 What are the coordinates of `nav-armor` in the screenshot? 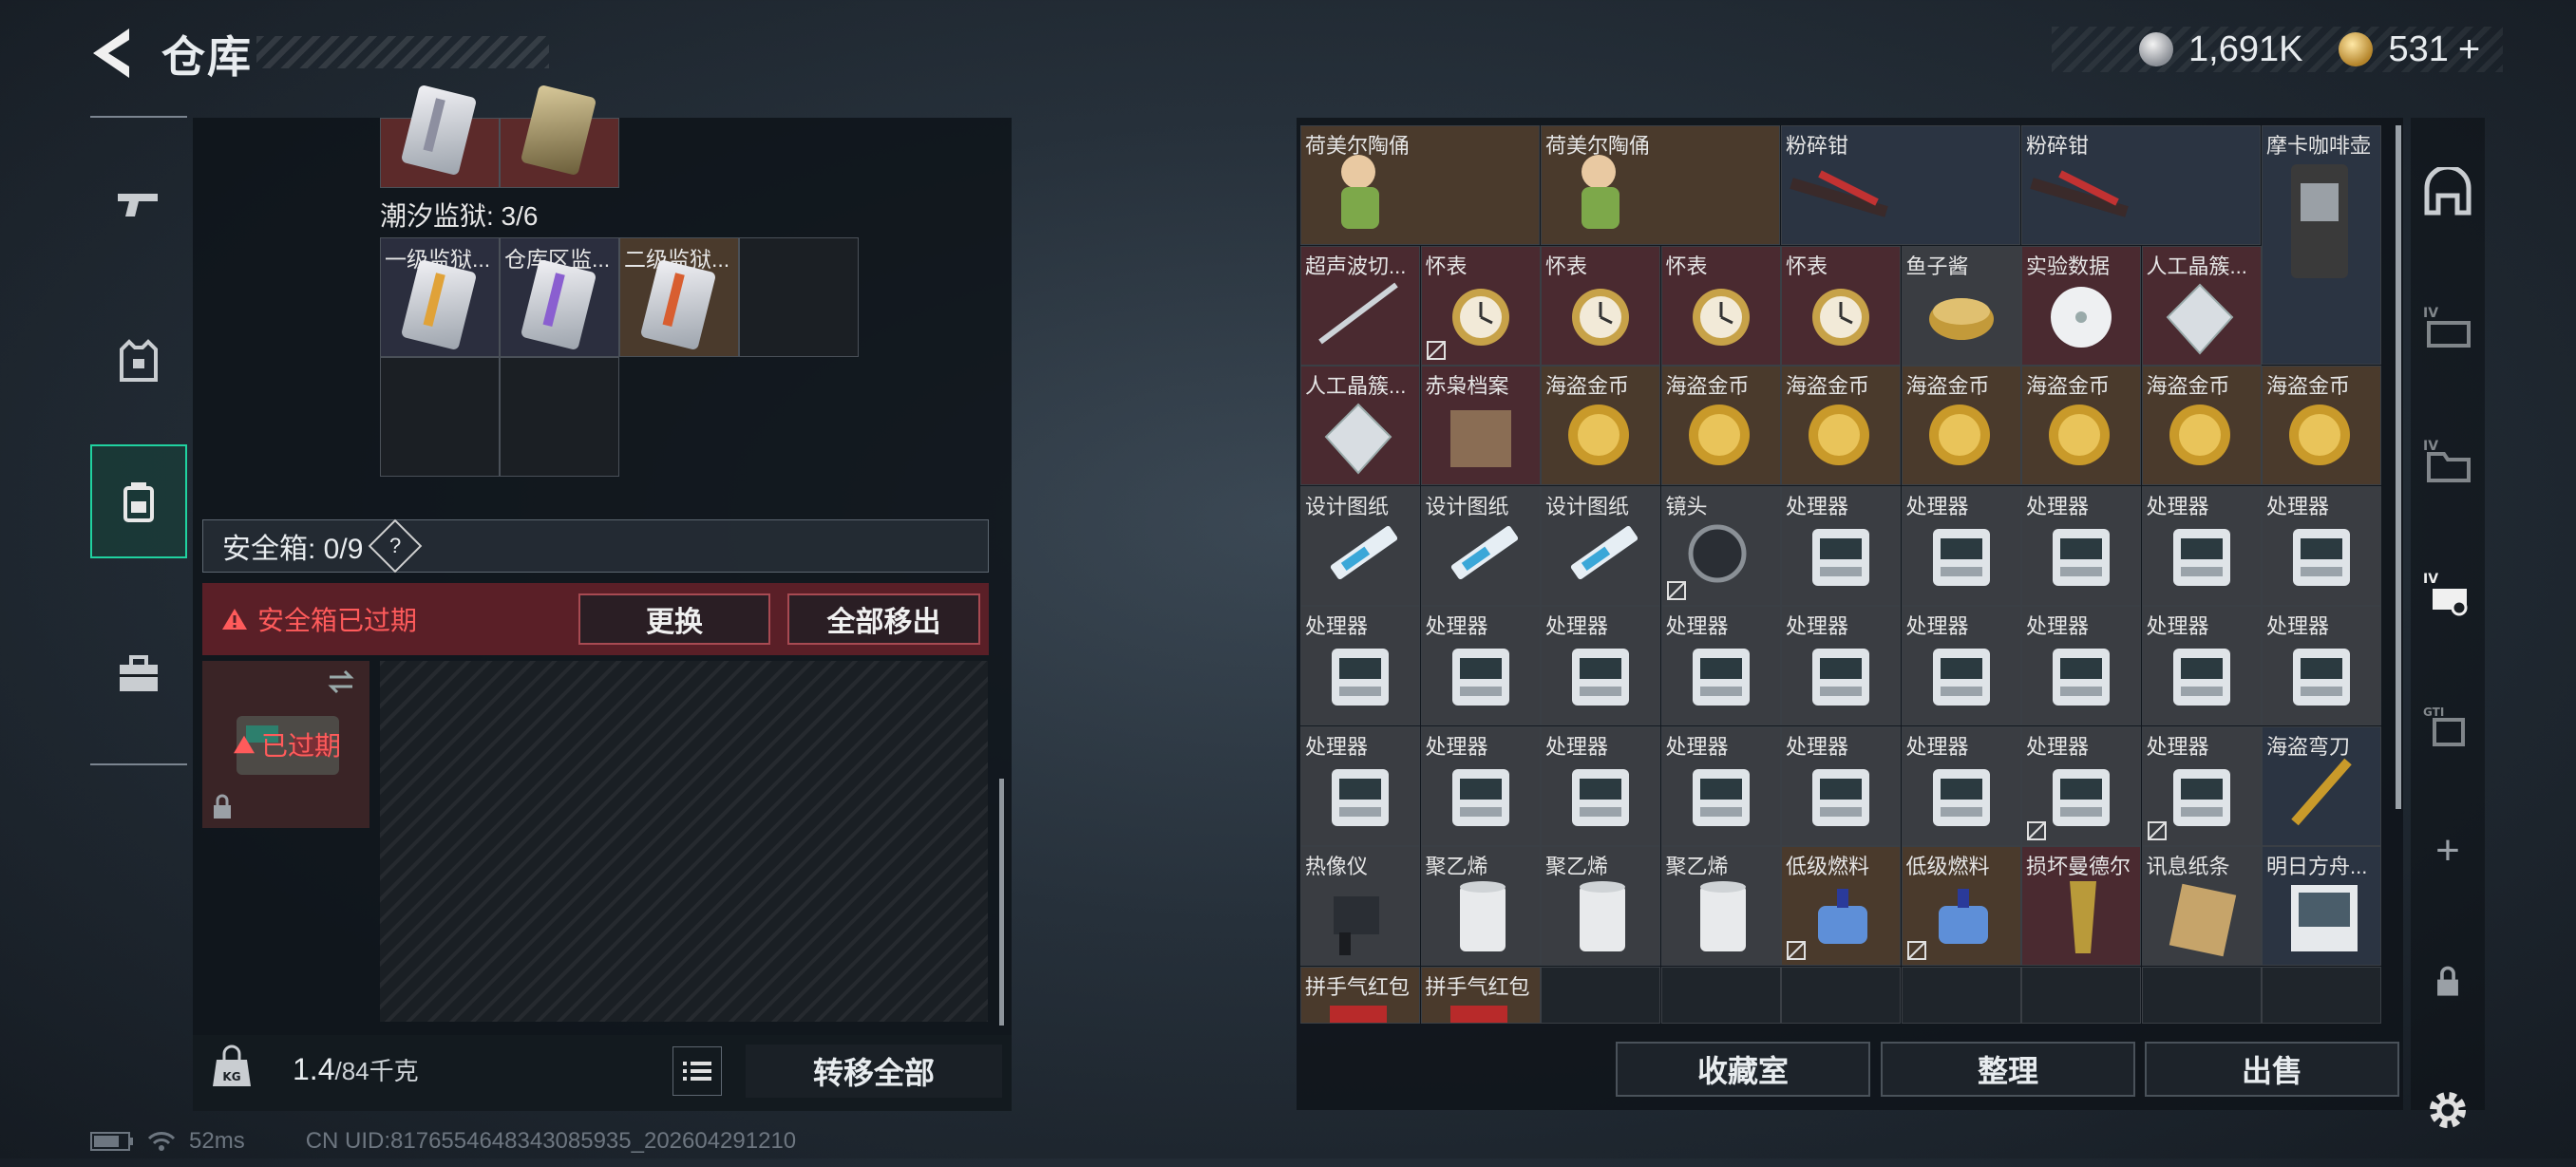 It's located at (138, 361).